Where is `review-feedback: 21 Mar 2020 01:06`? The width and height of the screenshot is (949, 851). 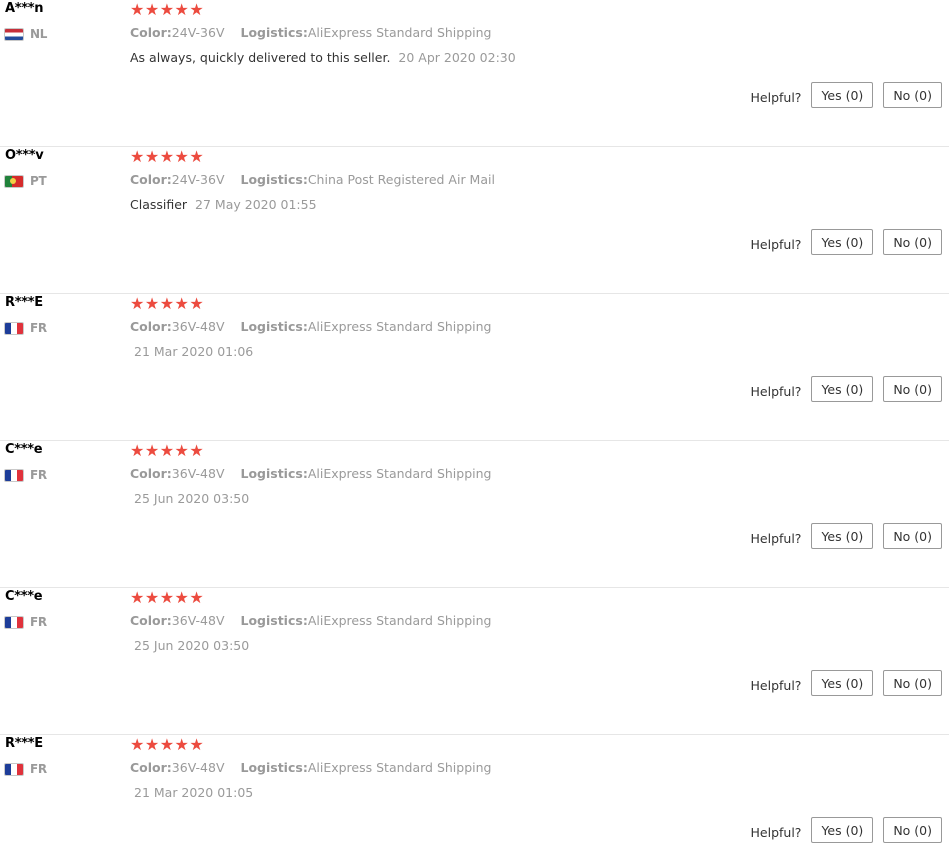
review-feedback: 21 Mar 2020 01:06 is located at coordinates (191, 351).